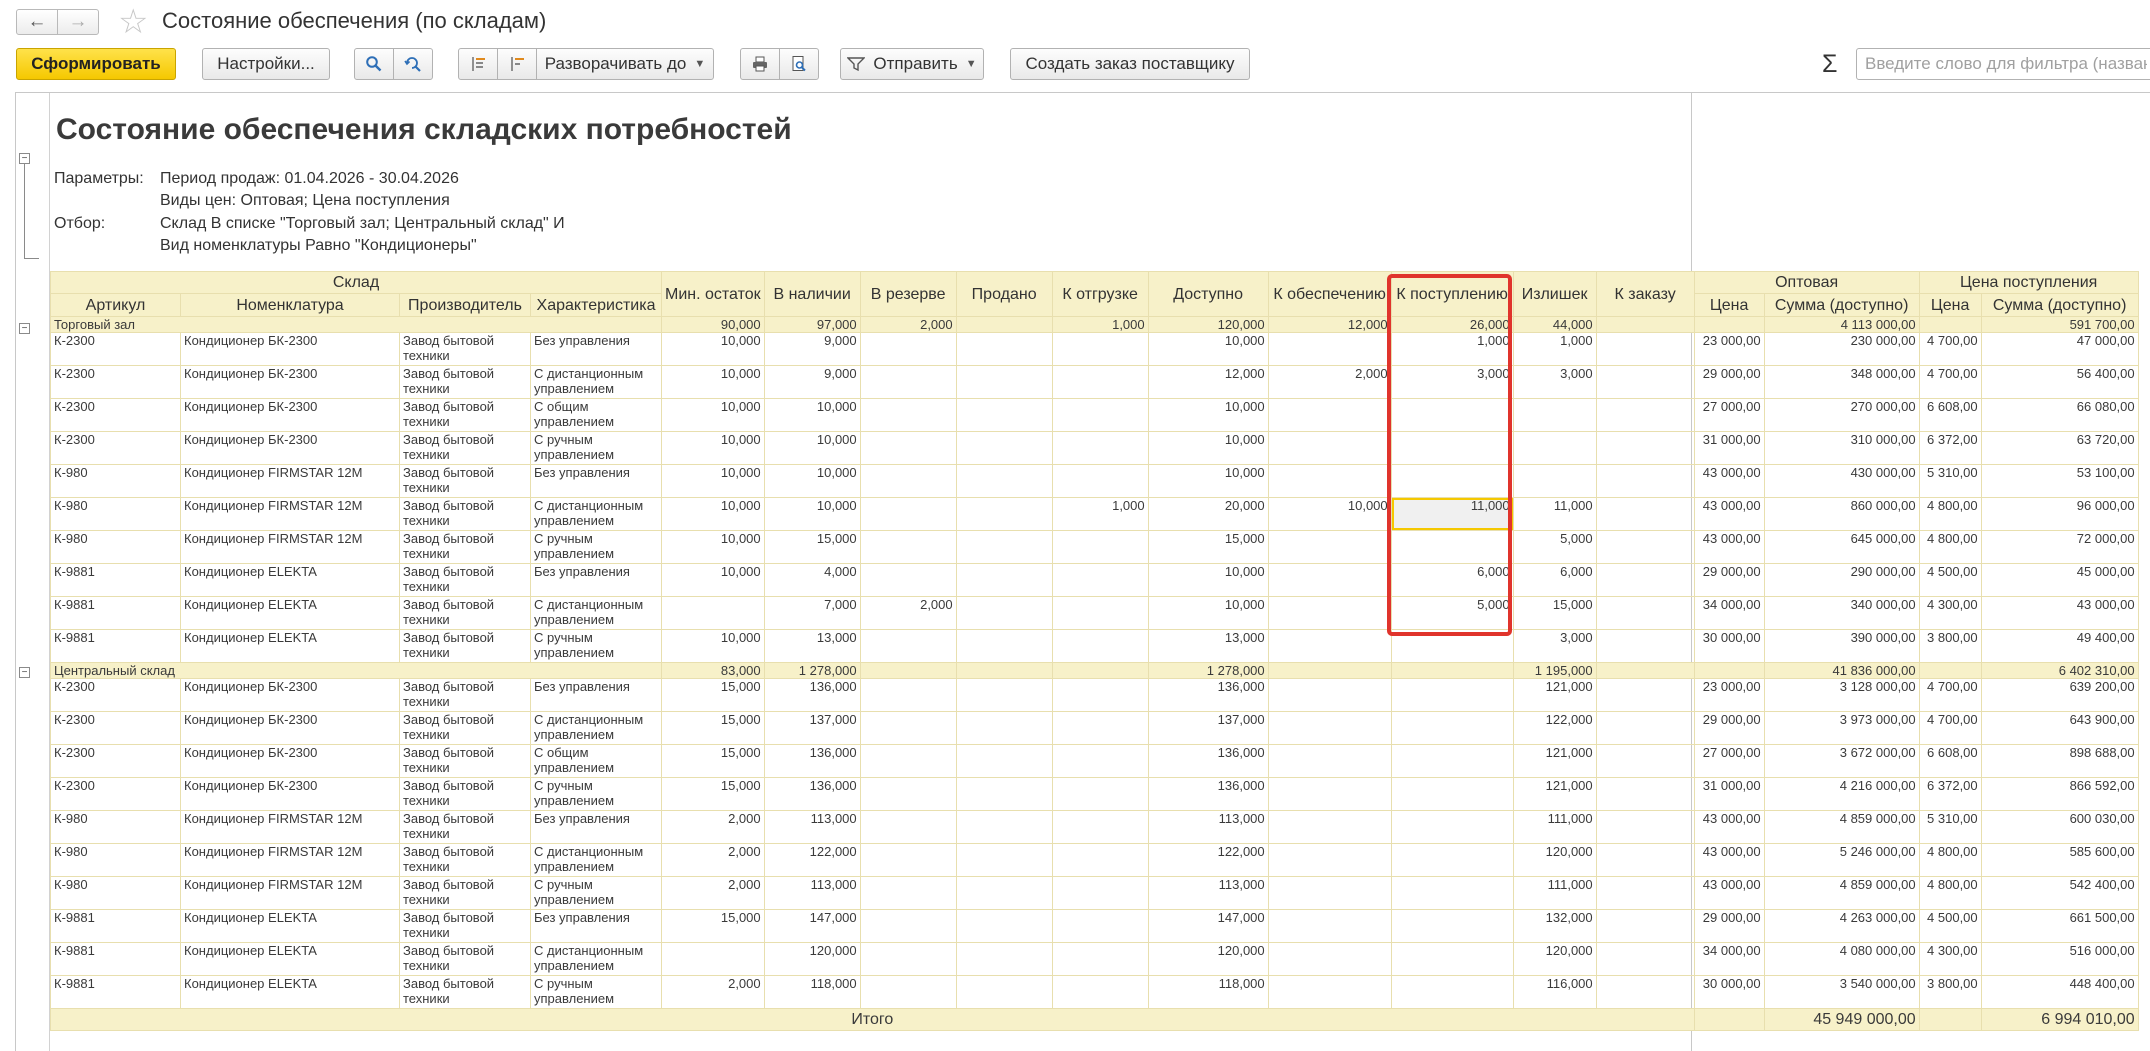 Image resolution: width=2150 pixels, height=1051 pixels. I want to click on wholesale-price-cell: 43 000,00, so click(1729, 893).